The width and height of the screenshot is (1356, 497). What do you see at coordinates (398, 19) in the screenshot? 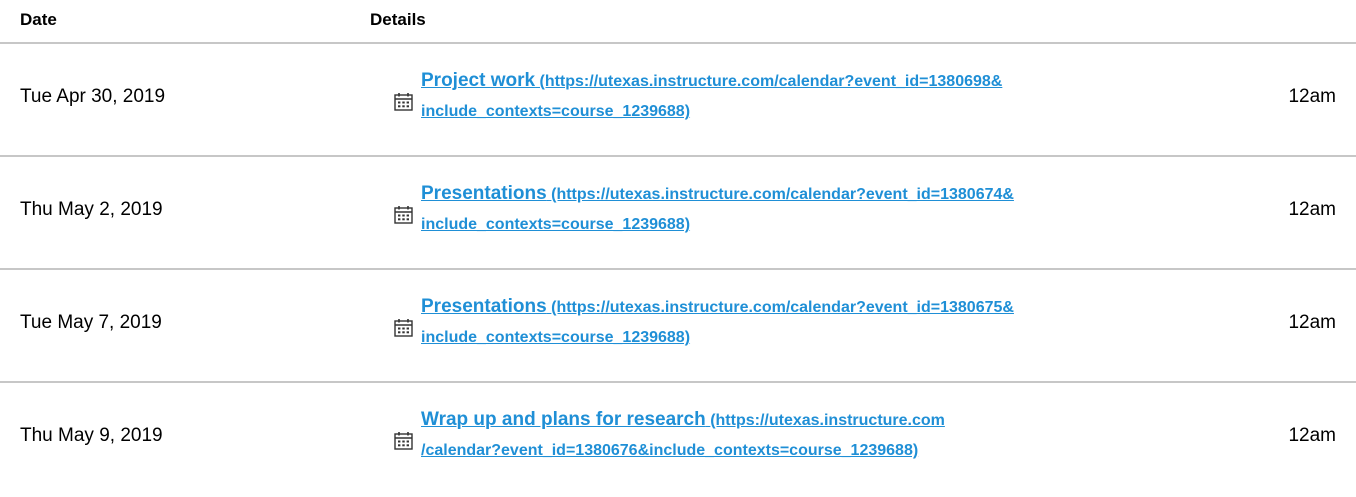
I see `details-column-header: Details` at bounding box center [398, 19].